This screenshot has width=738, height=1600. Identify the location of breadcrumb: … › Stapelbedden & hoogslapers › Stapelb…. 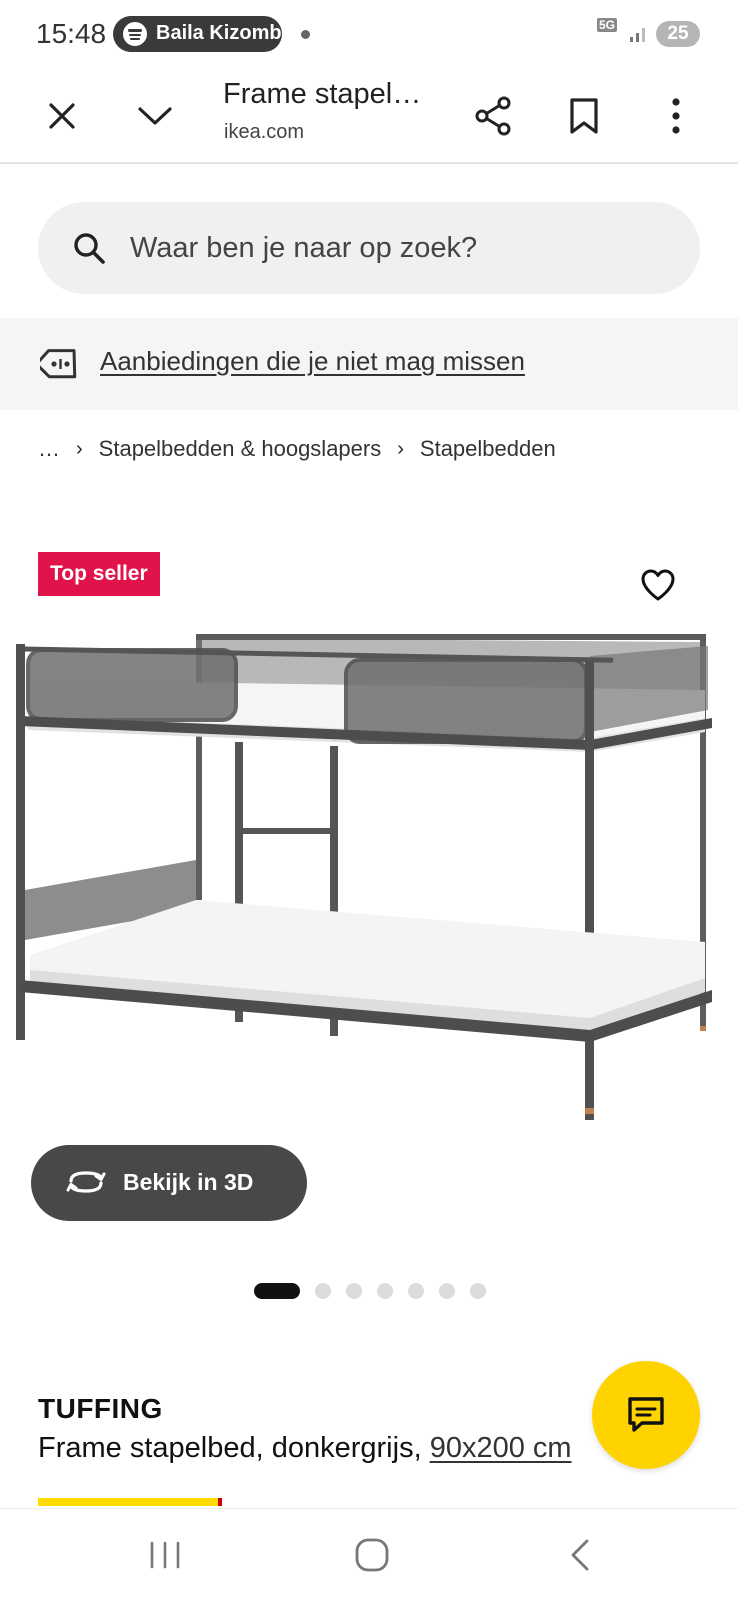
(297, 449).